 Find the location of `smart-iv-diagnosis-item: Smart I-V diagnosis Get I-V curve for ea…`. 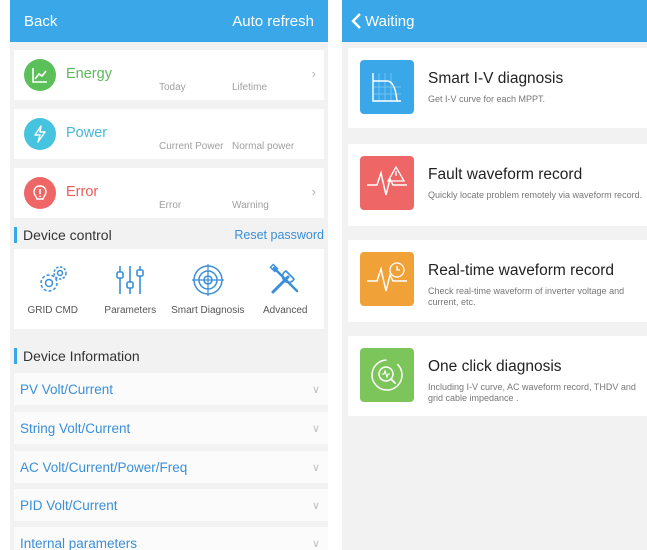

smart-iv-diagnosis-item: Smart I-V diagnosis Get I-V curve for ea… is located at coordinates (497, 88).